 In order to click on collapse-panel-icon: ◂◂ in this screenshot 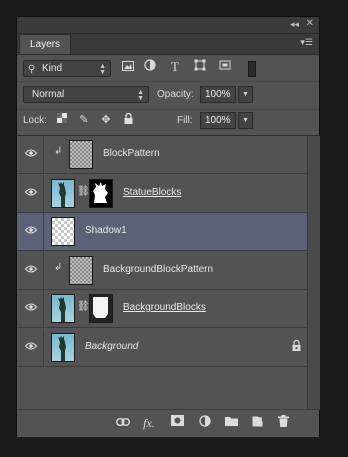, I will do `click(294, 24)`.